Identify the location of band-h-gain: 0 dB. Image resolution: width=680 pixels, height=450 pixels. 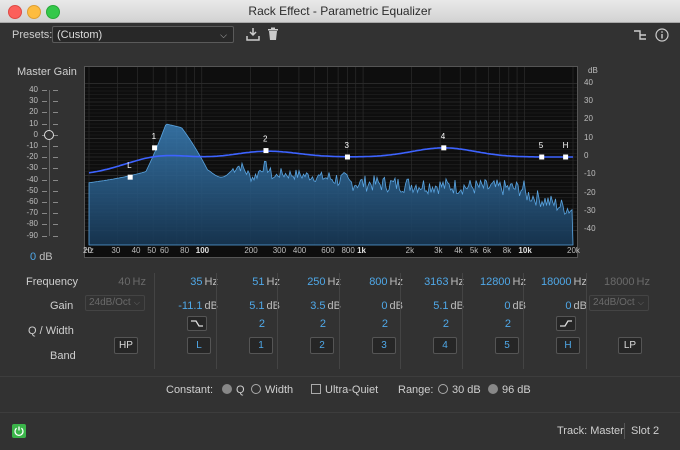
(558, 306).